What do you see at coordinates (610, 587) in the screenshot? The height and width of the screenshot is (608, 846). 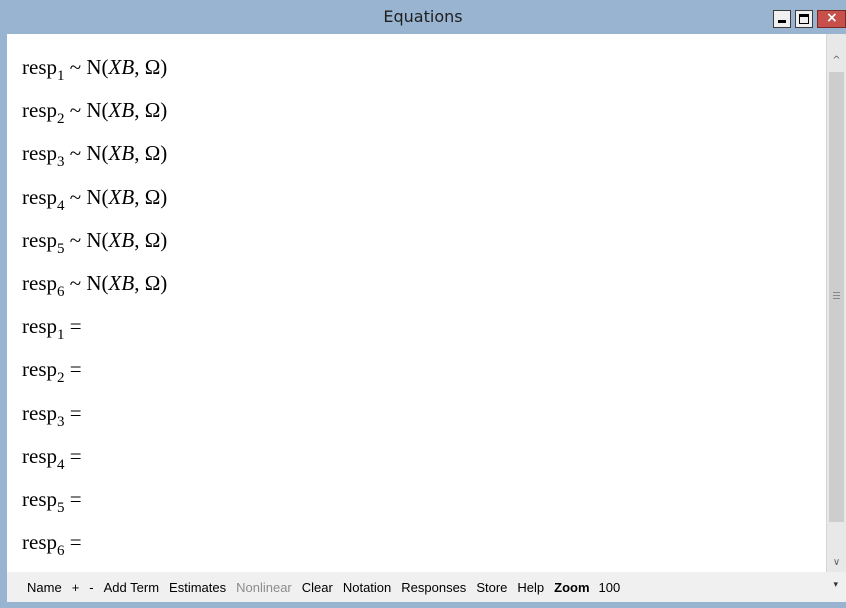 I see `zoom-value-select: 100` at bounding box center [610, 587].